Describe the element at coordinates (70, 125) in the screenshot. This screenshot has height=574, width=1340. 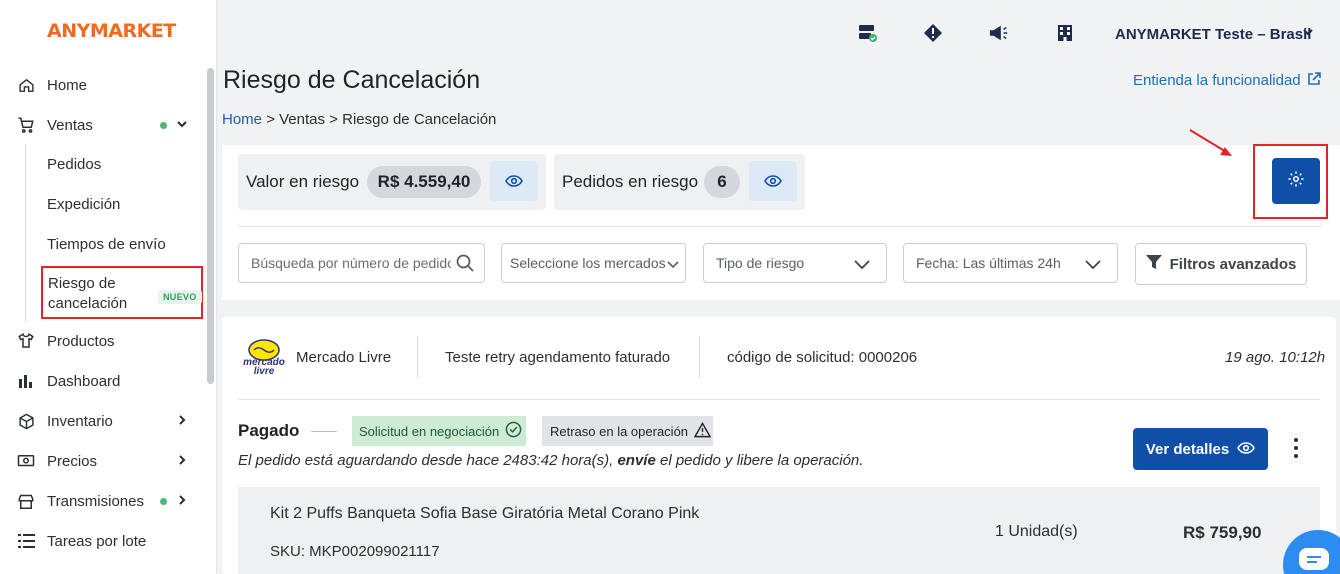
I see `sidebar-item-label: Ventas` at that location.